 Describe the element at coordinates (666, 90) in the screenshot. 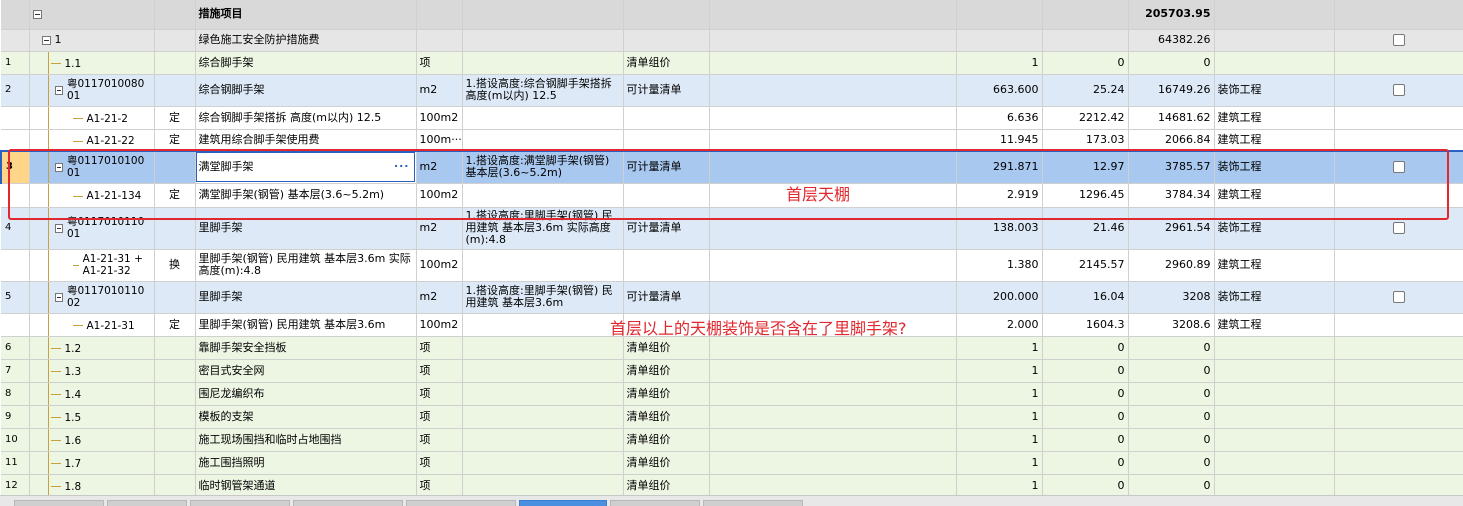

I see `calc-method-cell: 可计量清单` at that location.